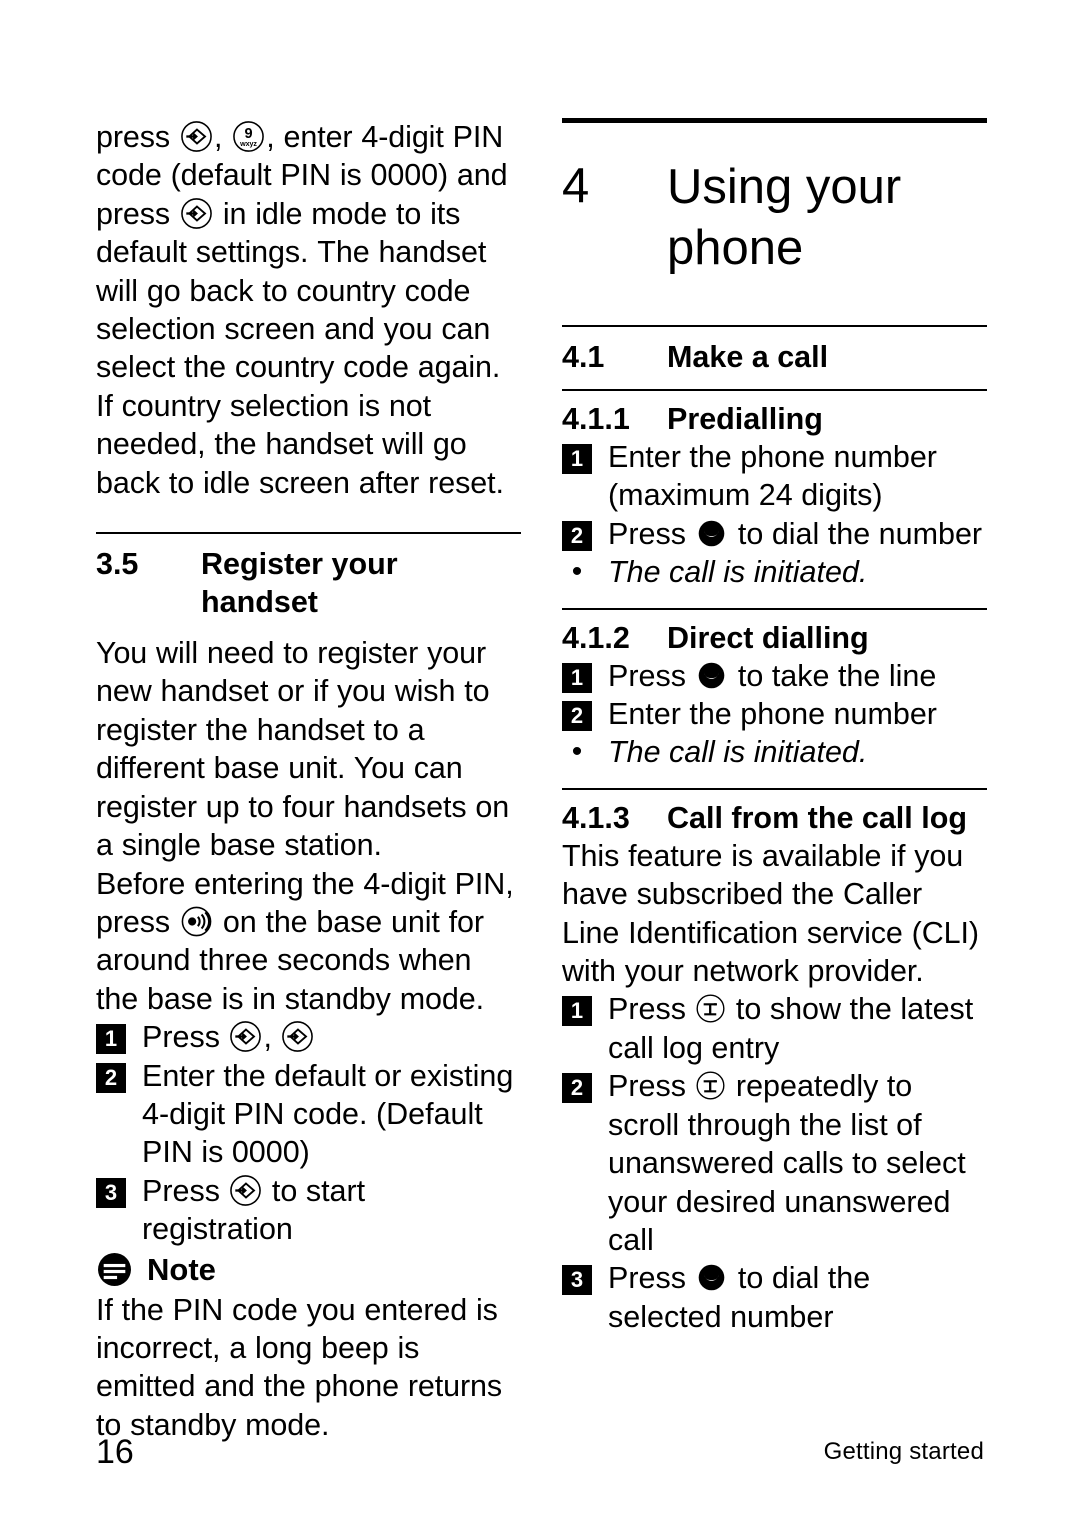 Image resolution: width=1080 pixels, height=1527 pixels. Describe the element at coordinates (596, 637) in the screenshot. I see `section-number: 4.1.2` at that location.